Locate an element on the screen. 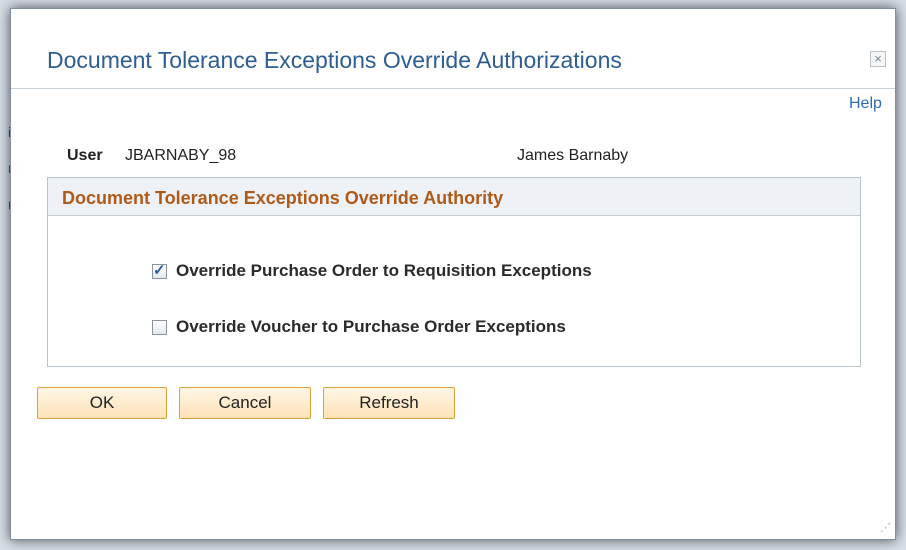 Image resolution: width=906 pixels, height=550 pixels. close-icon: × is located at coordinates (878, 59).